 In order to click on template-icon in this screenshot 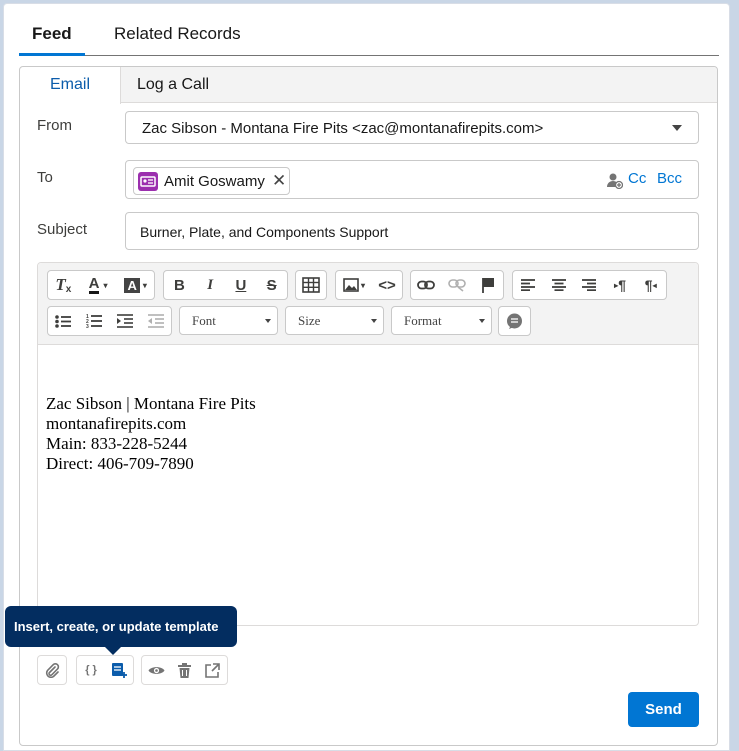, I will do `click(119, 670)`.